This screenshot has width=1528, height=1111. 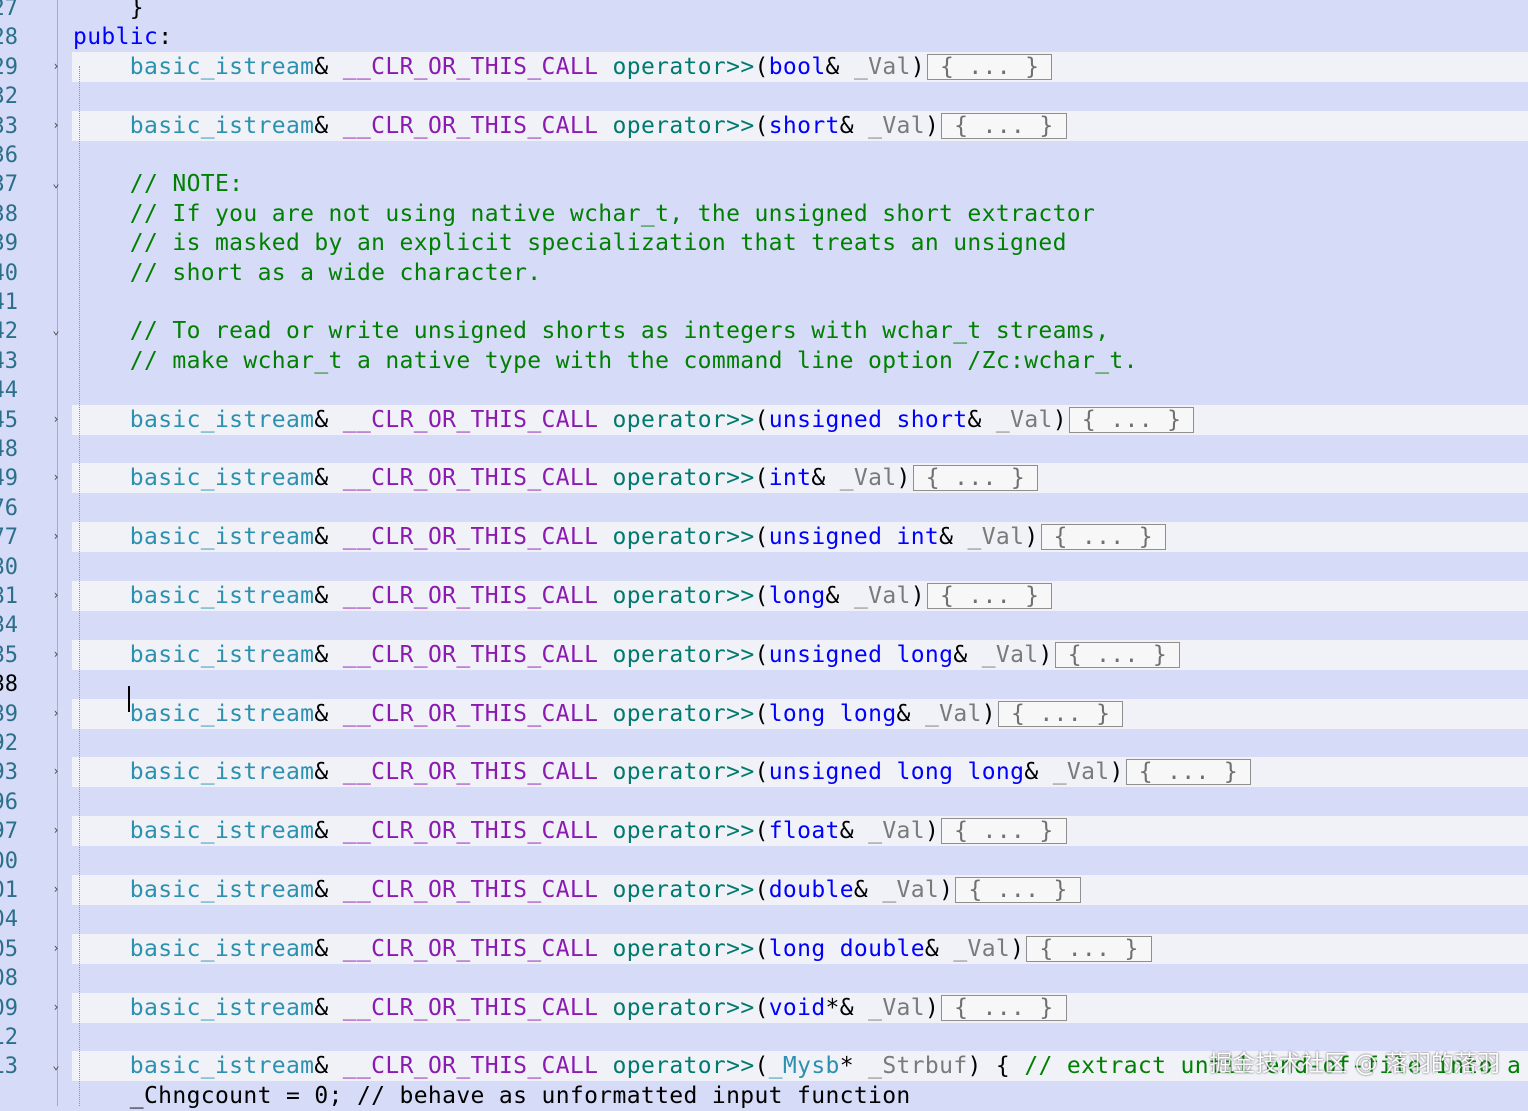 I want to click on code-line: 41, so click(x=764, y=302).